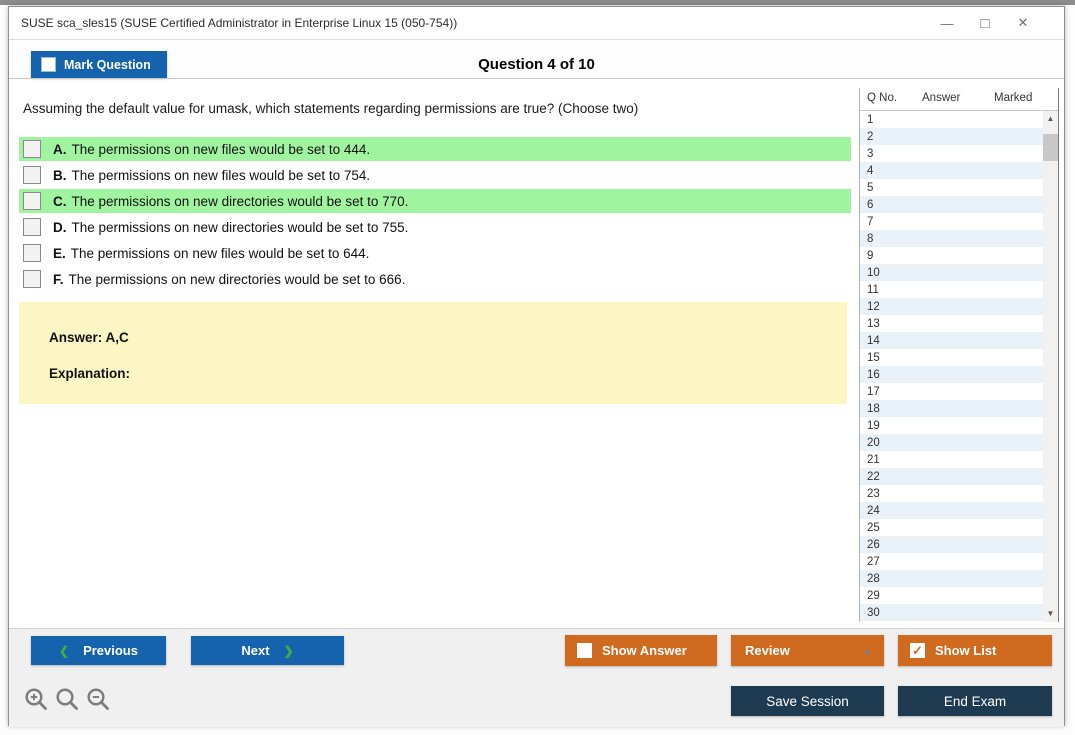  Describe the element at coordinates (951, 272) in the screenshot. I see `question-list-row: 10` at that location.